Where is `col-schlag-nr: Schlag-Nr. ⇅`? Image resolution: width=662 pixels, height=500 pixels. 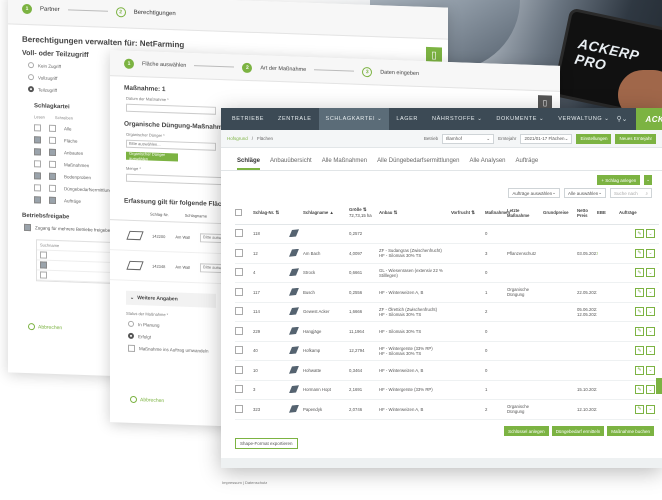 col-schlag-nr: Schlag-Nr. ⇅ is located at coordinates (278, 213).